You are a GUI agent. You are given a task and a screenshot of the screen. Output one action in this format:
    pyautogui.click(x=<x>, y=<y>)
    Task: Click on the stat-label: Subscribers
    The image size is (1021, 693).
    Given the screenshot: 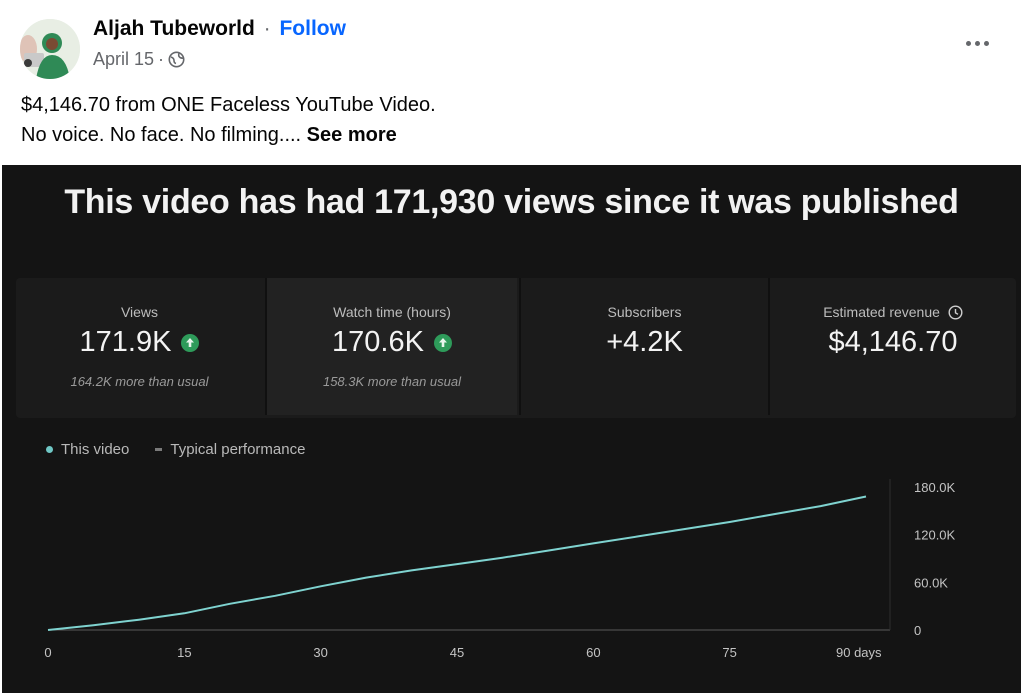 What is the action you would take?
    pyautogui.click(x=644, y=312)
    